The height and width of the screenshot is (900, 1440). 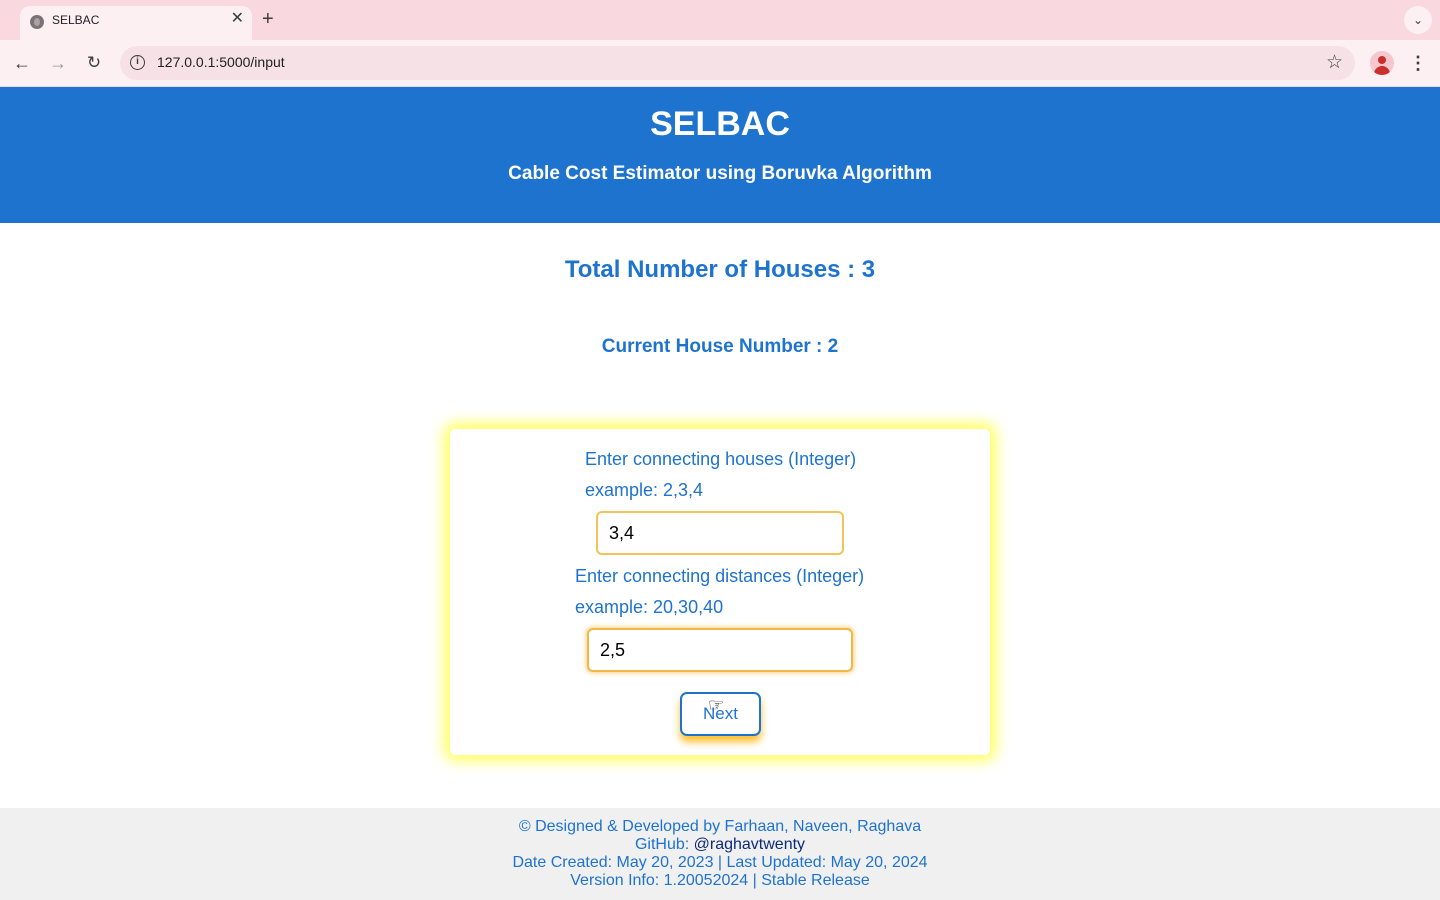 I want to click on distances-label: Enter connecting distances (Integer), so click(x=720, y=576).